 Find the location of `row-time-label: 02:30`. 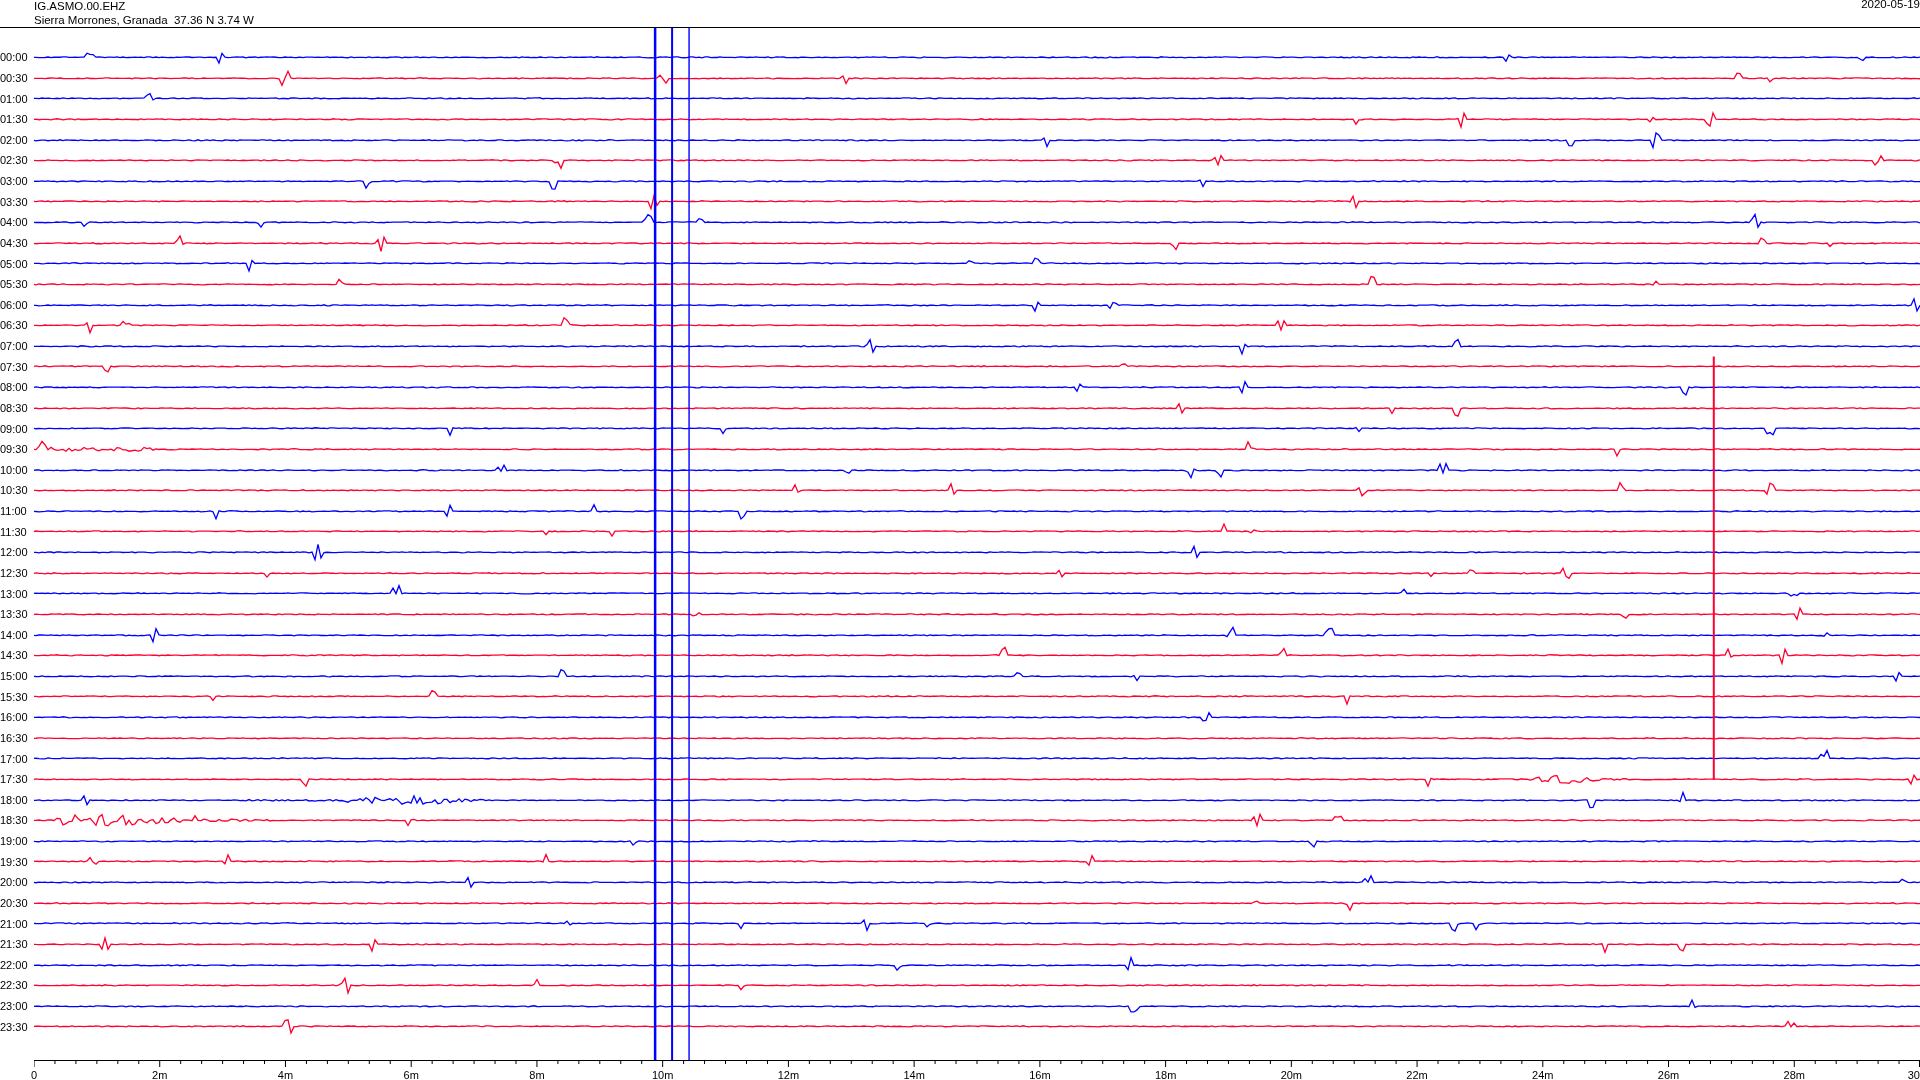

row-time-label: 02:30 is located at coordinates (14, 160).